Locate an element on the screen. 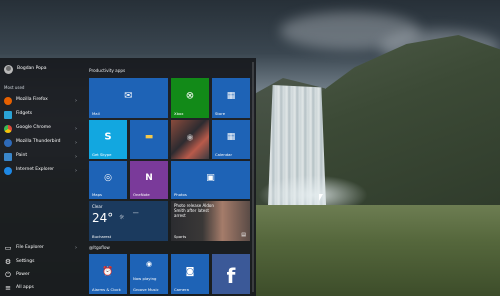 The height and width of the screenshot is (296, 500). music-icon: ◉ is located at coordinates (149, 264).